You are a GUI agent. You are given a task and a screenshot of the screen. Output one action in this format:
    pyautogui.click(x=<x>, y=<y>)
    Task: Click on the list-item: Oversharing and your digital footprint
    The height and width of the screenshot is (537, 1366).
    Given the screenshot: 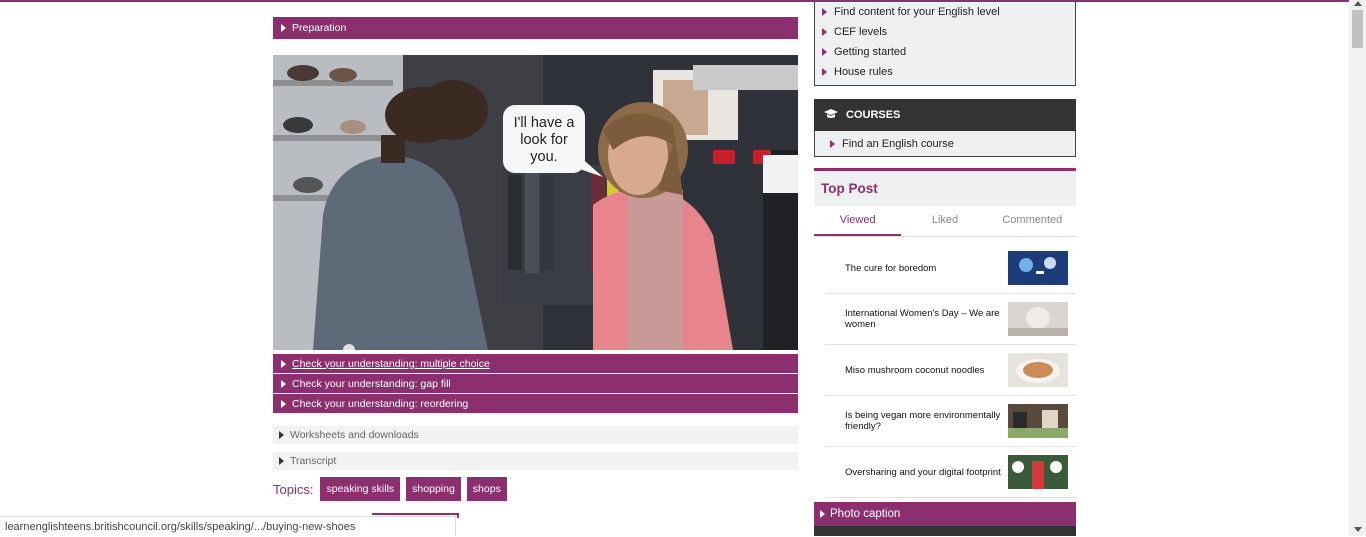 What is the action you would take?
    pyautogui.click(x=950, y=472)
    